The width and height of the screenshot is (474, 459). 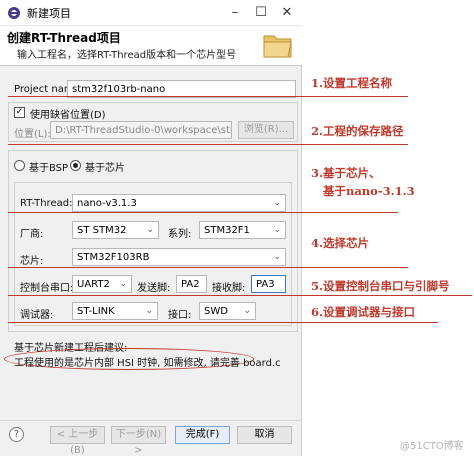 I want to click on rx-pin-label: 接收脚:, so click(x=229, y=288).